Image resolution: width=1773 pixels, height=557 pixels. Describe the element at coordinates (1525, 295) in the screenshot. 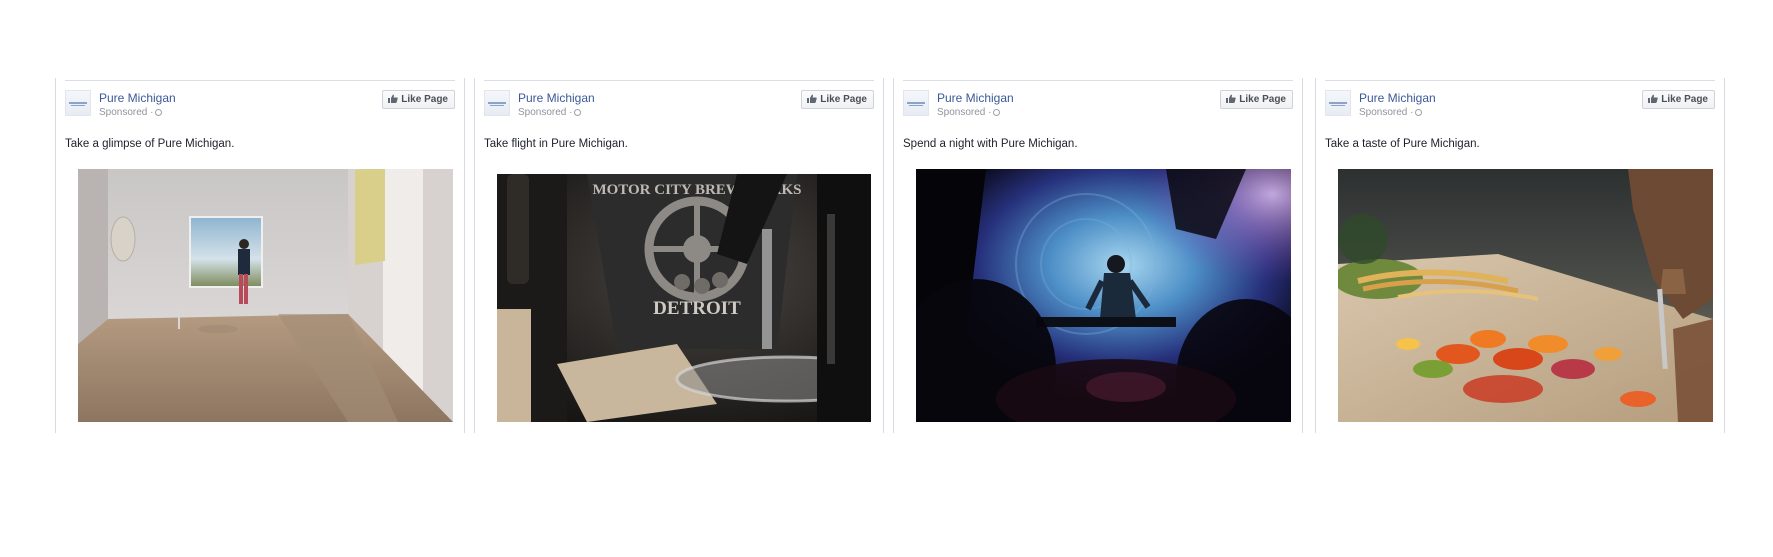

I see `chopping-vegetables-photo` at that location.